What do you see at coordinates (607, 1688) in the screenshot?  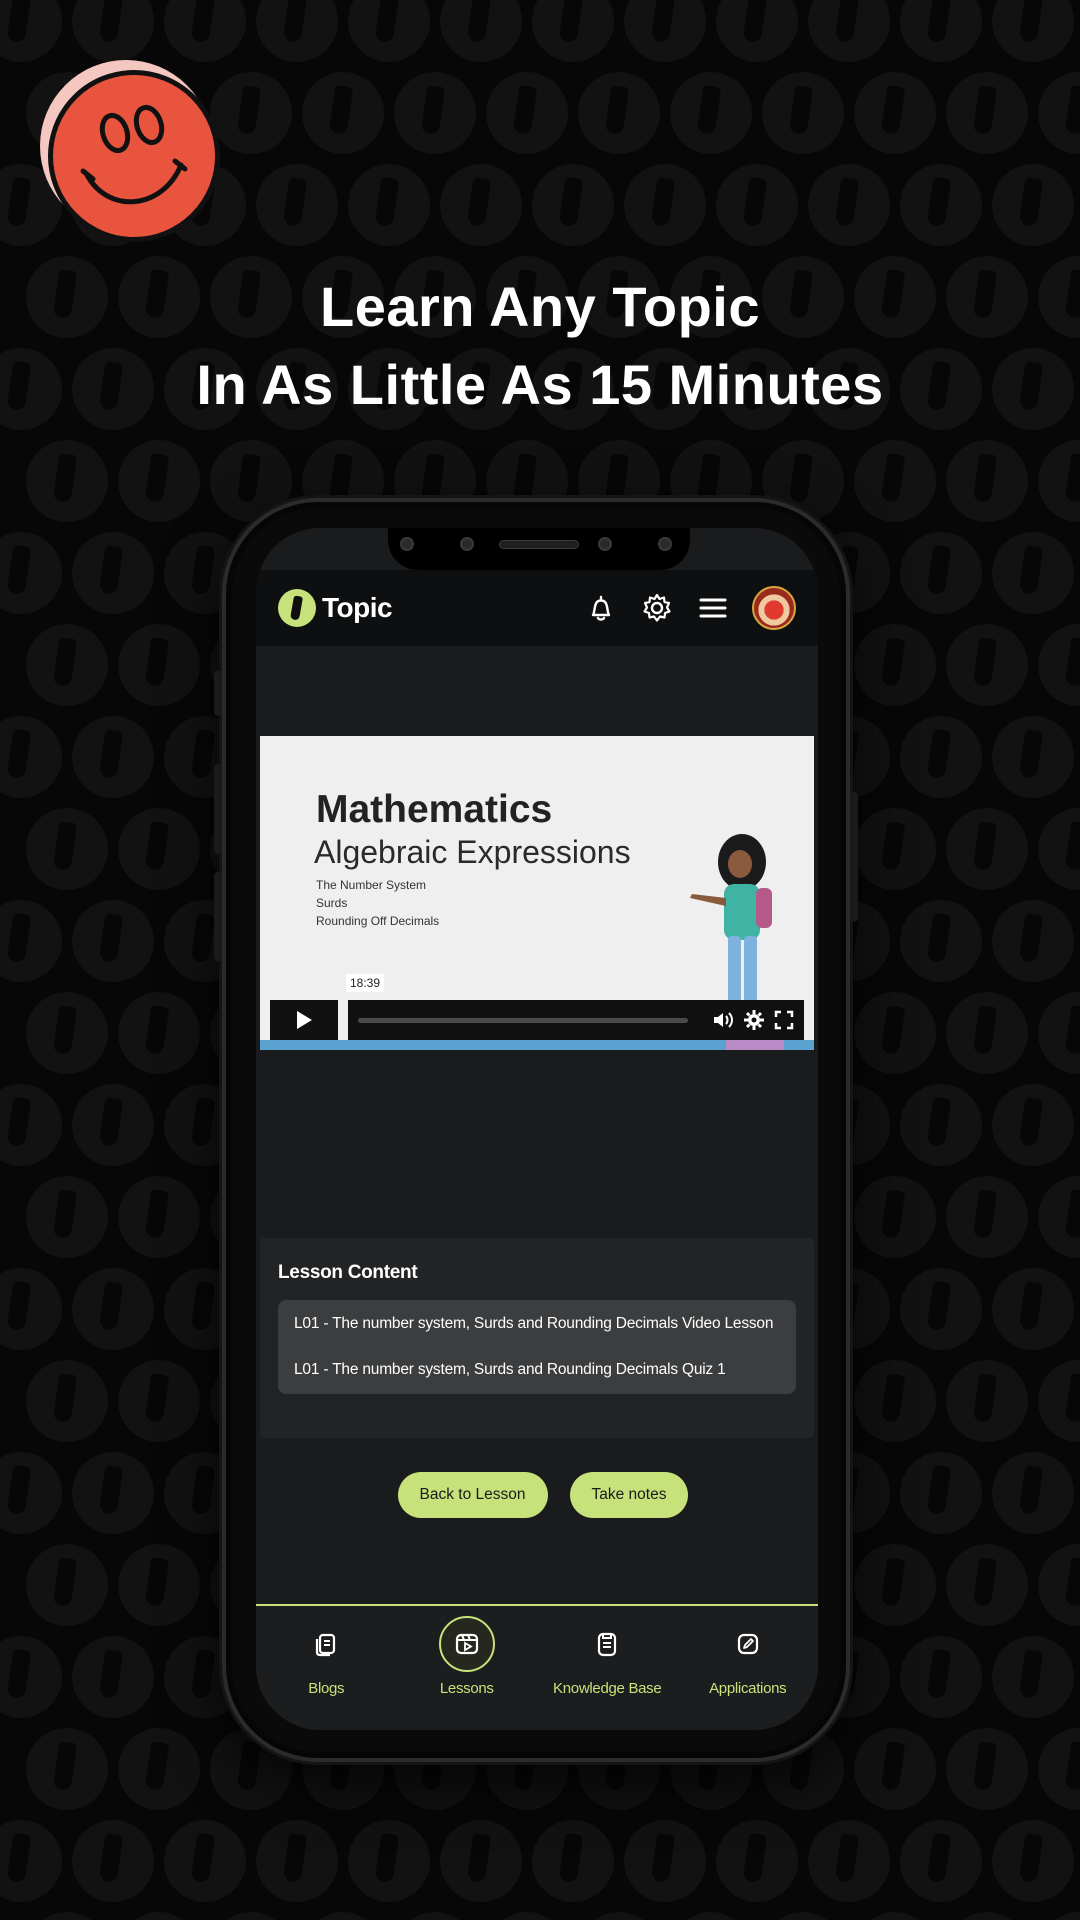 I see `nav-label: Knowledge Base` at bounding box center [607, 1688].